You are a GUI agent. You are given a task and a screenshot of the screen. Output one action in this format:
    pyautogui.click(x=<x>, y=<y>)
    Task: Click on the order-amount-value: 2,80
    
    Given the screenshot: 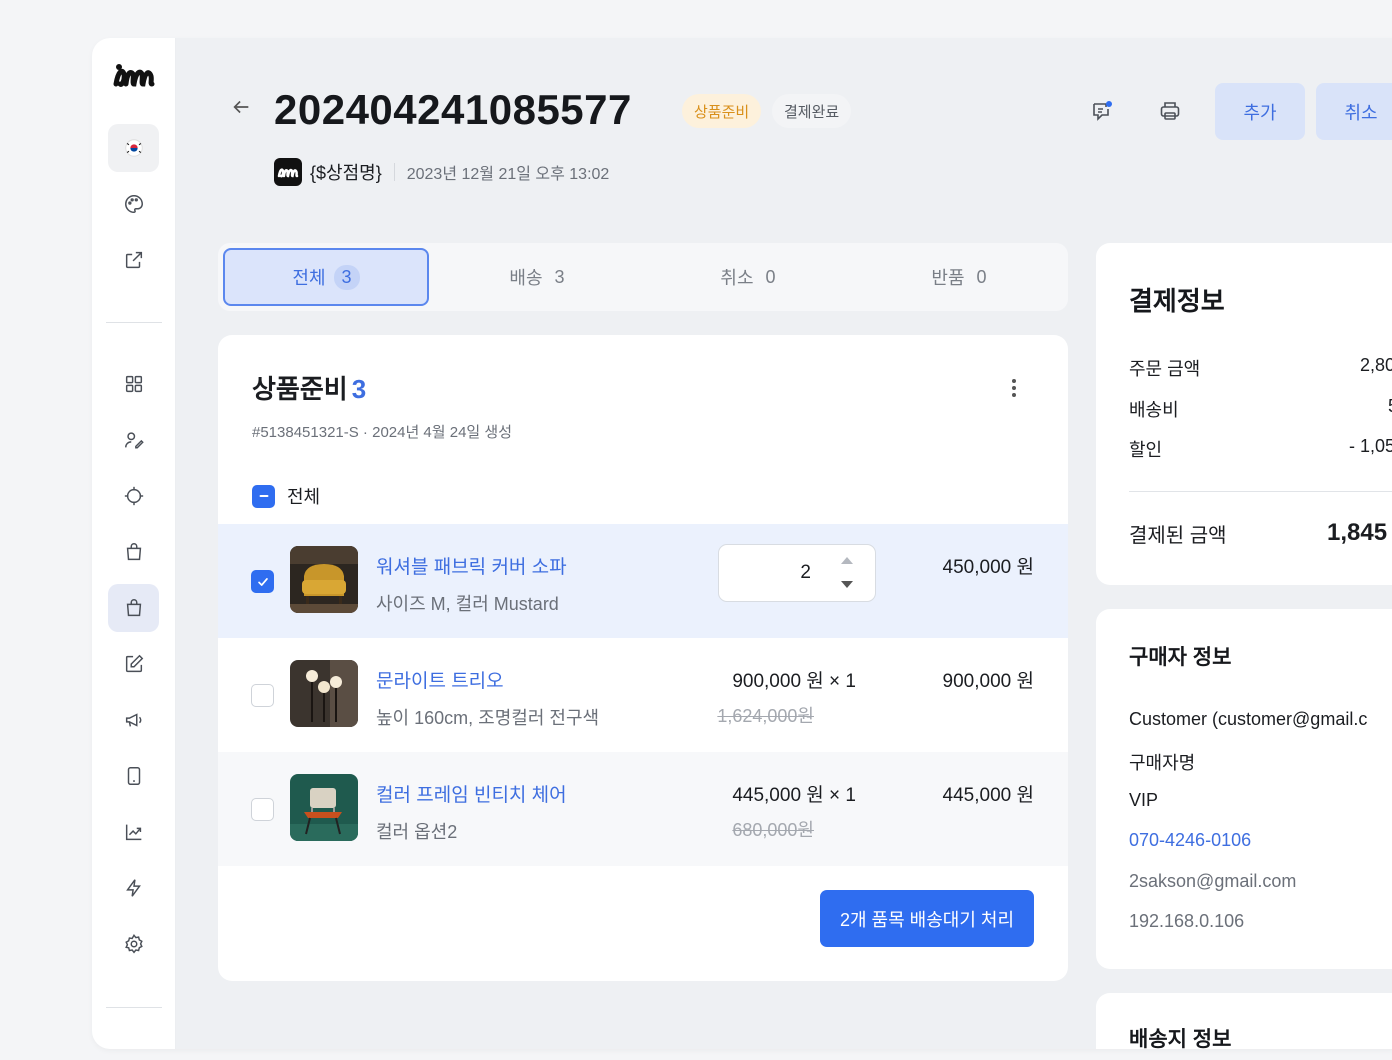 What is the action you would take?
    pyautogui.click(x=1376, y=365)
    